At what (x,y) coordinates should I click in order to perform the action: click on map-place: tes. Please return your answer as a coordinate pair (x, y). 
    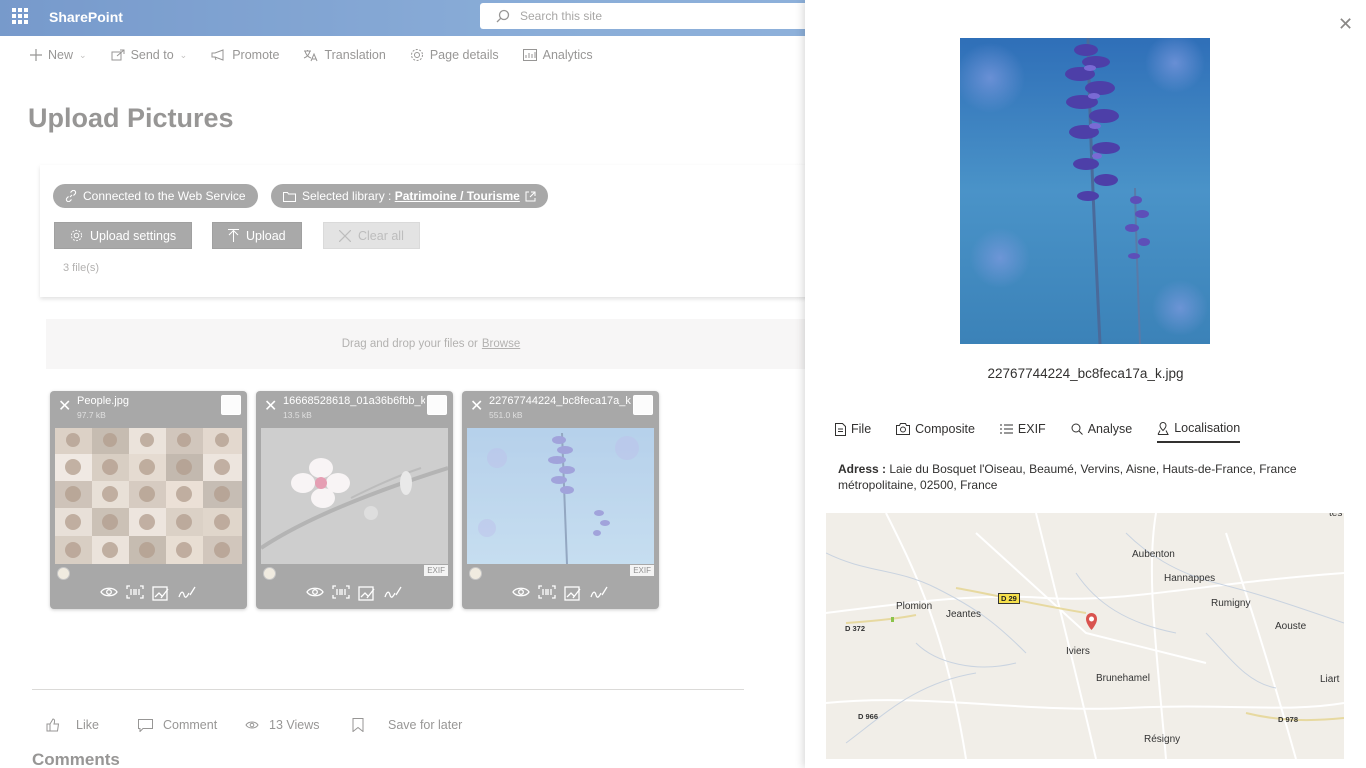
    Looking at the image, I should click on (1336, 516).